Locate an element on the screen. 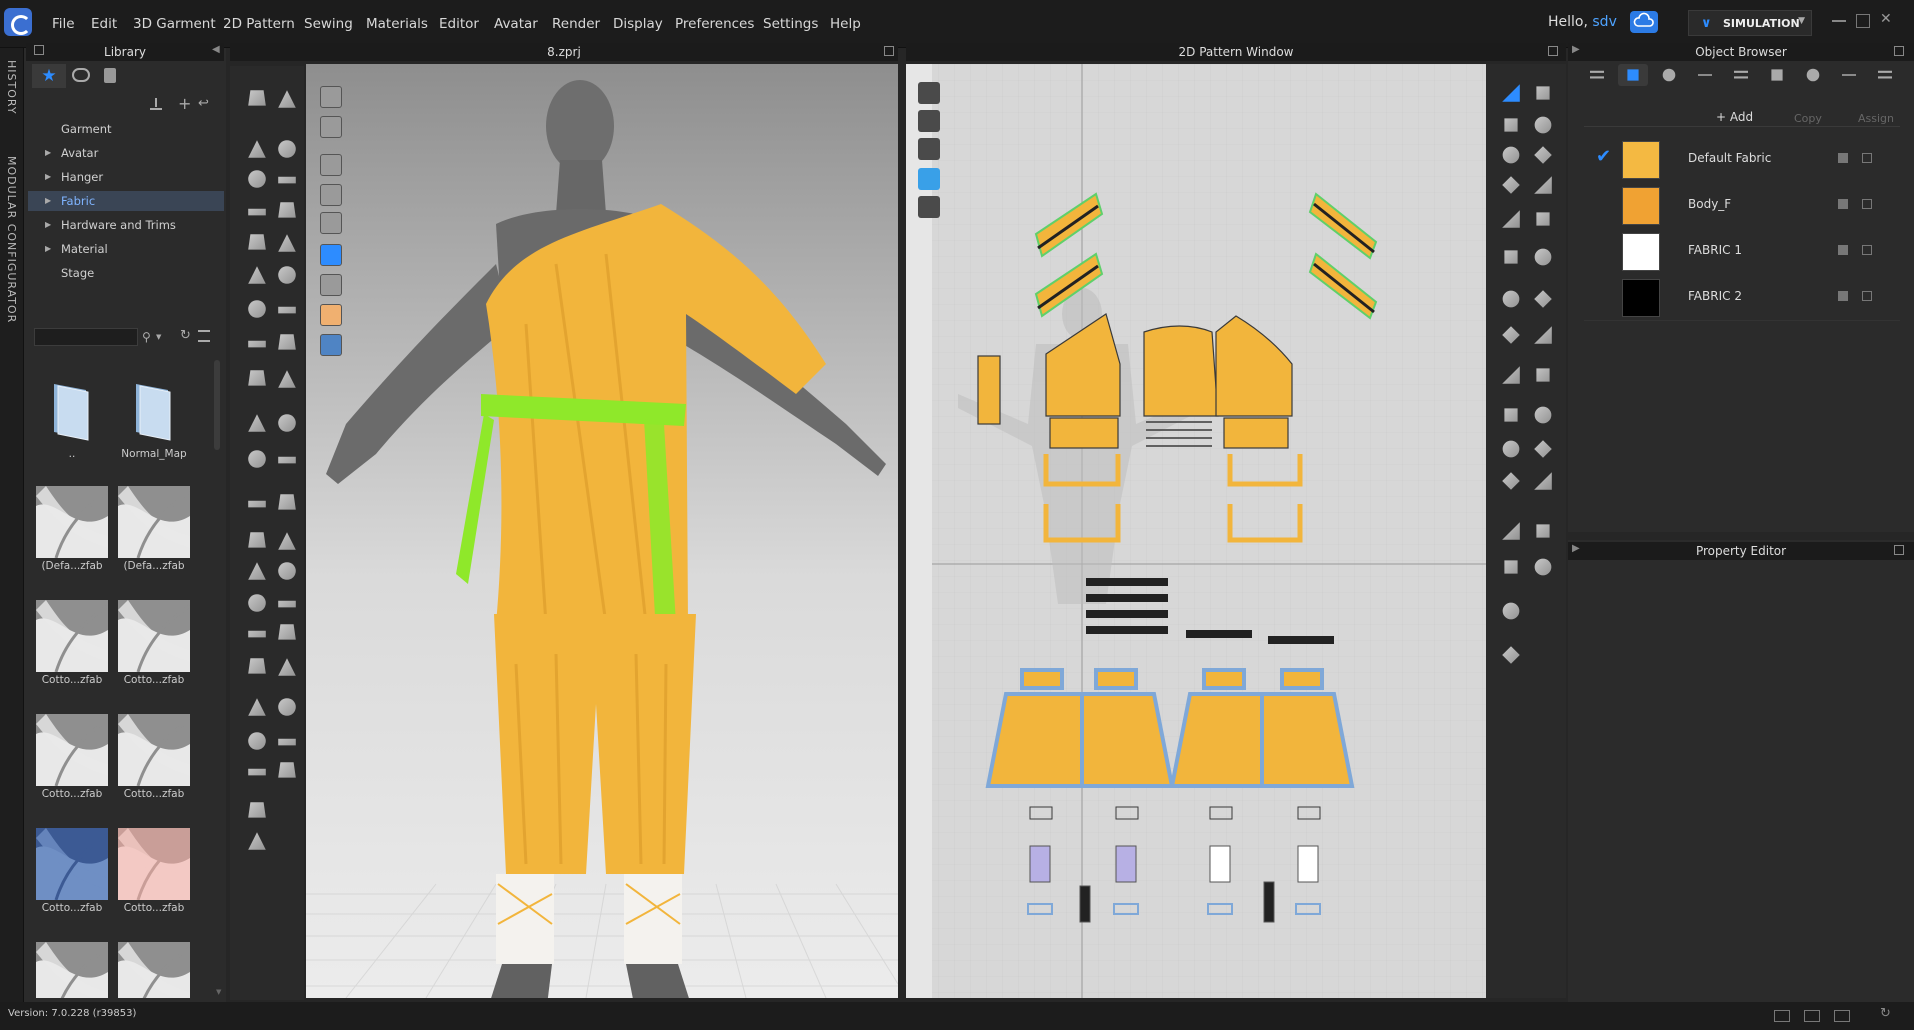 This screenshot has height=1030, width=1914. list-icon is located at coordinates (1597, 75).